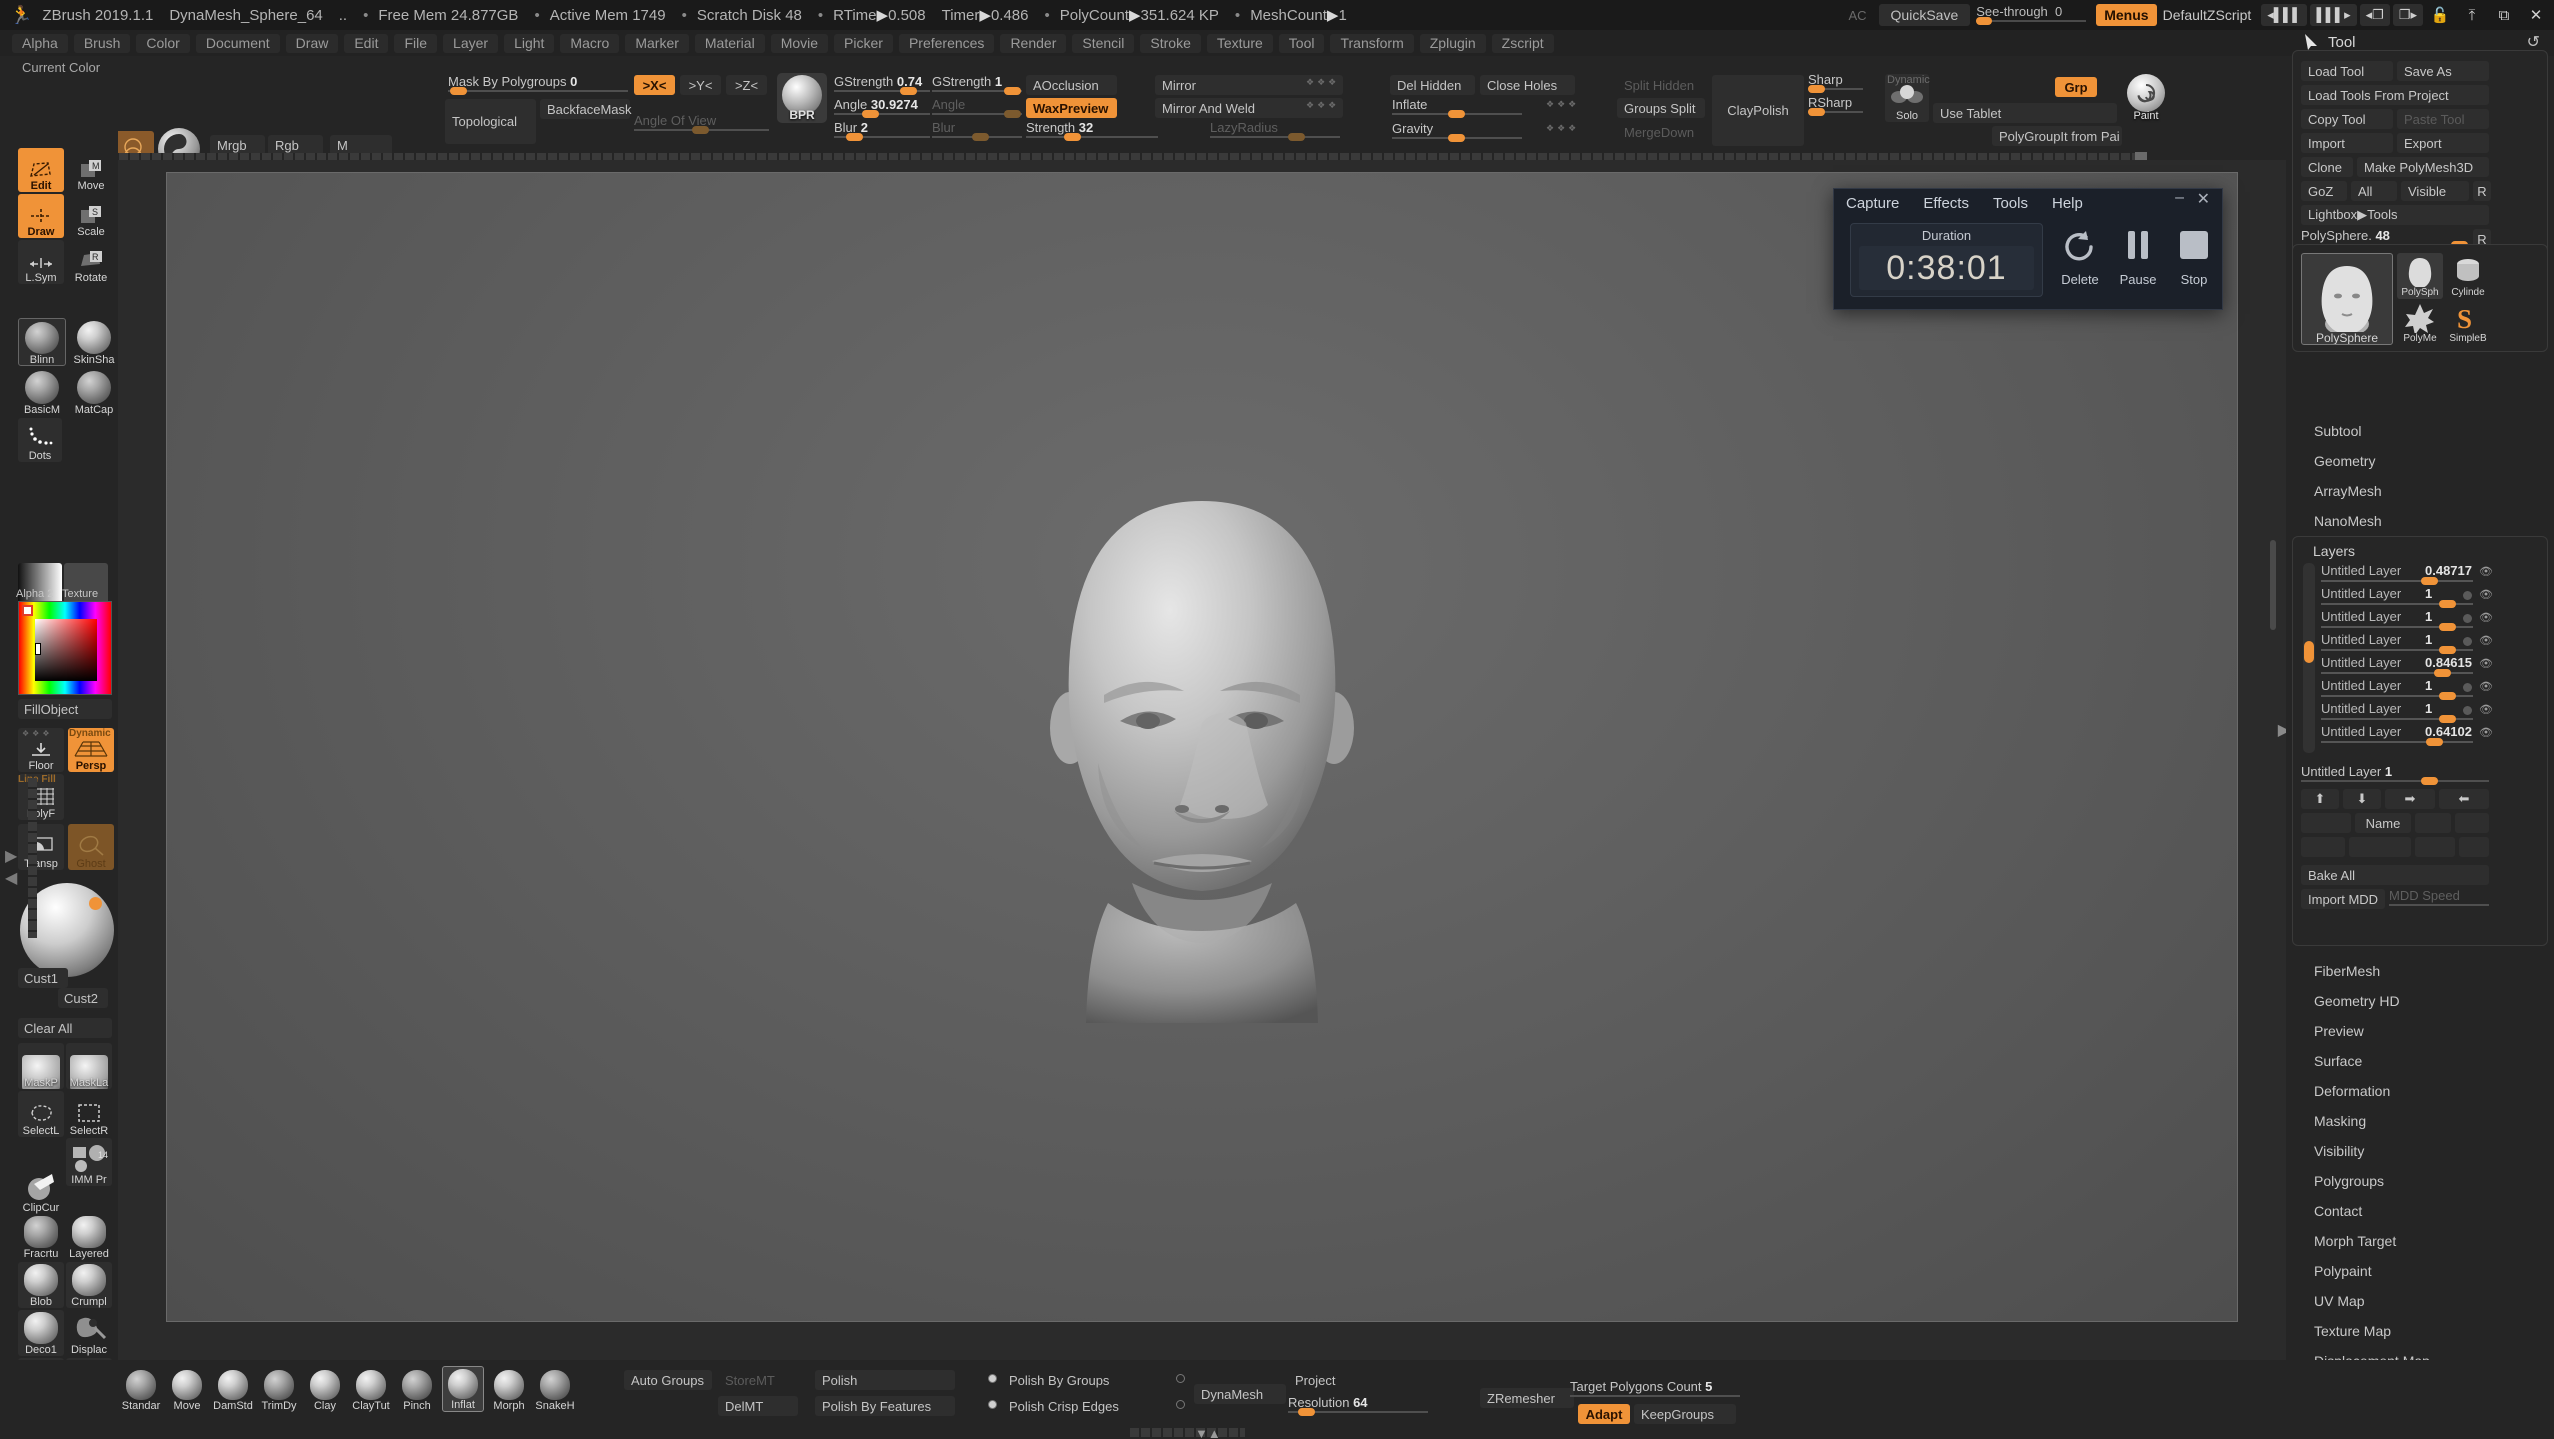  Describe the element at coordinates (2417, 574) in the screenshot. I see `layer-row: Untitled Layer 0.48717 👁` at that location.